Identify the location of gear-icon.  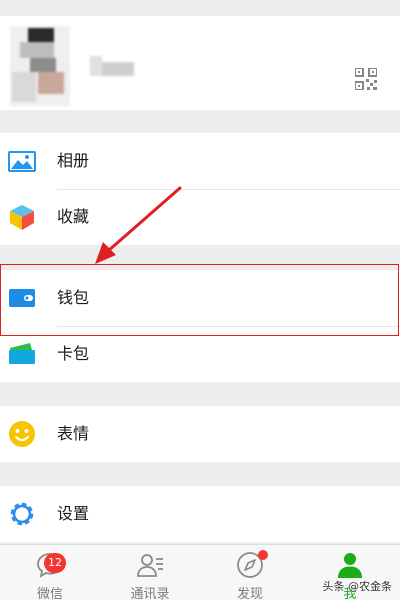
(22, 514).